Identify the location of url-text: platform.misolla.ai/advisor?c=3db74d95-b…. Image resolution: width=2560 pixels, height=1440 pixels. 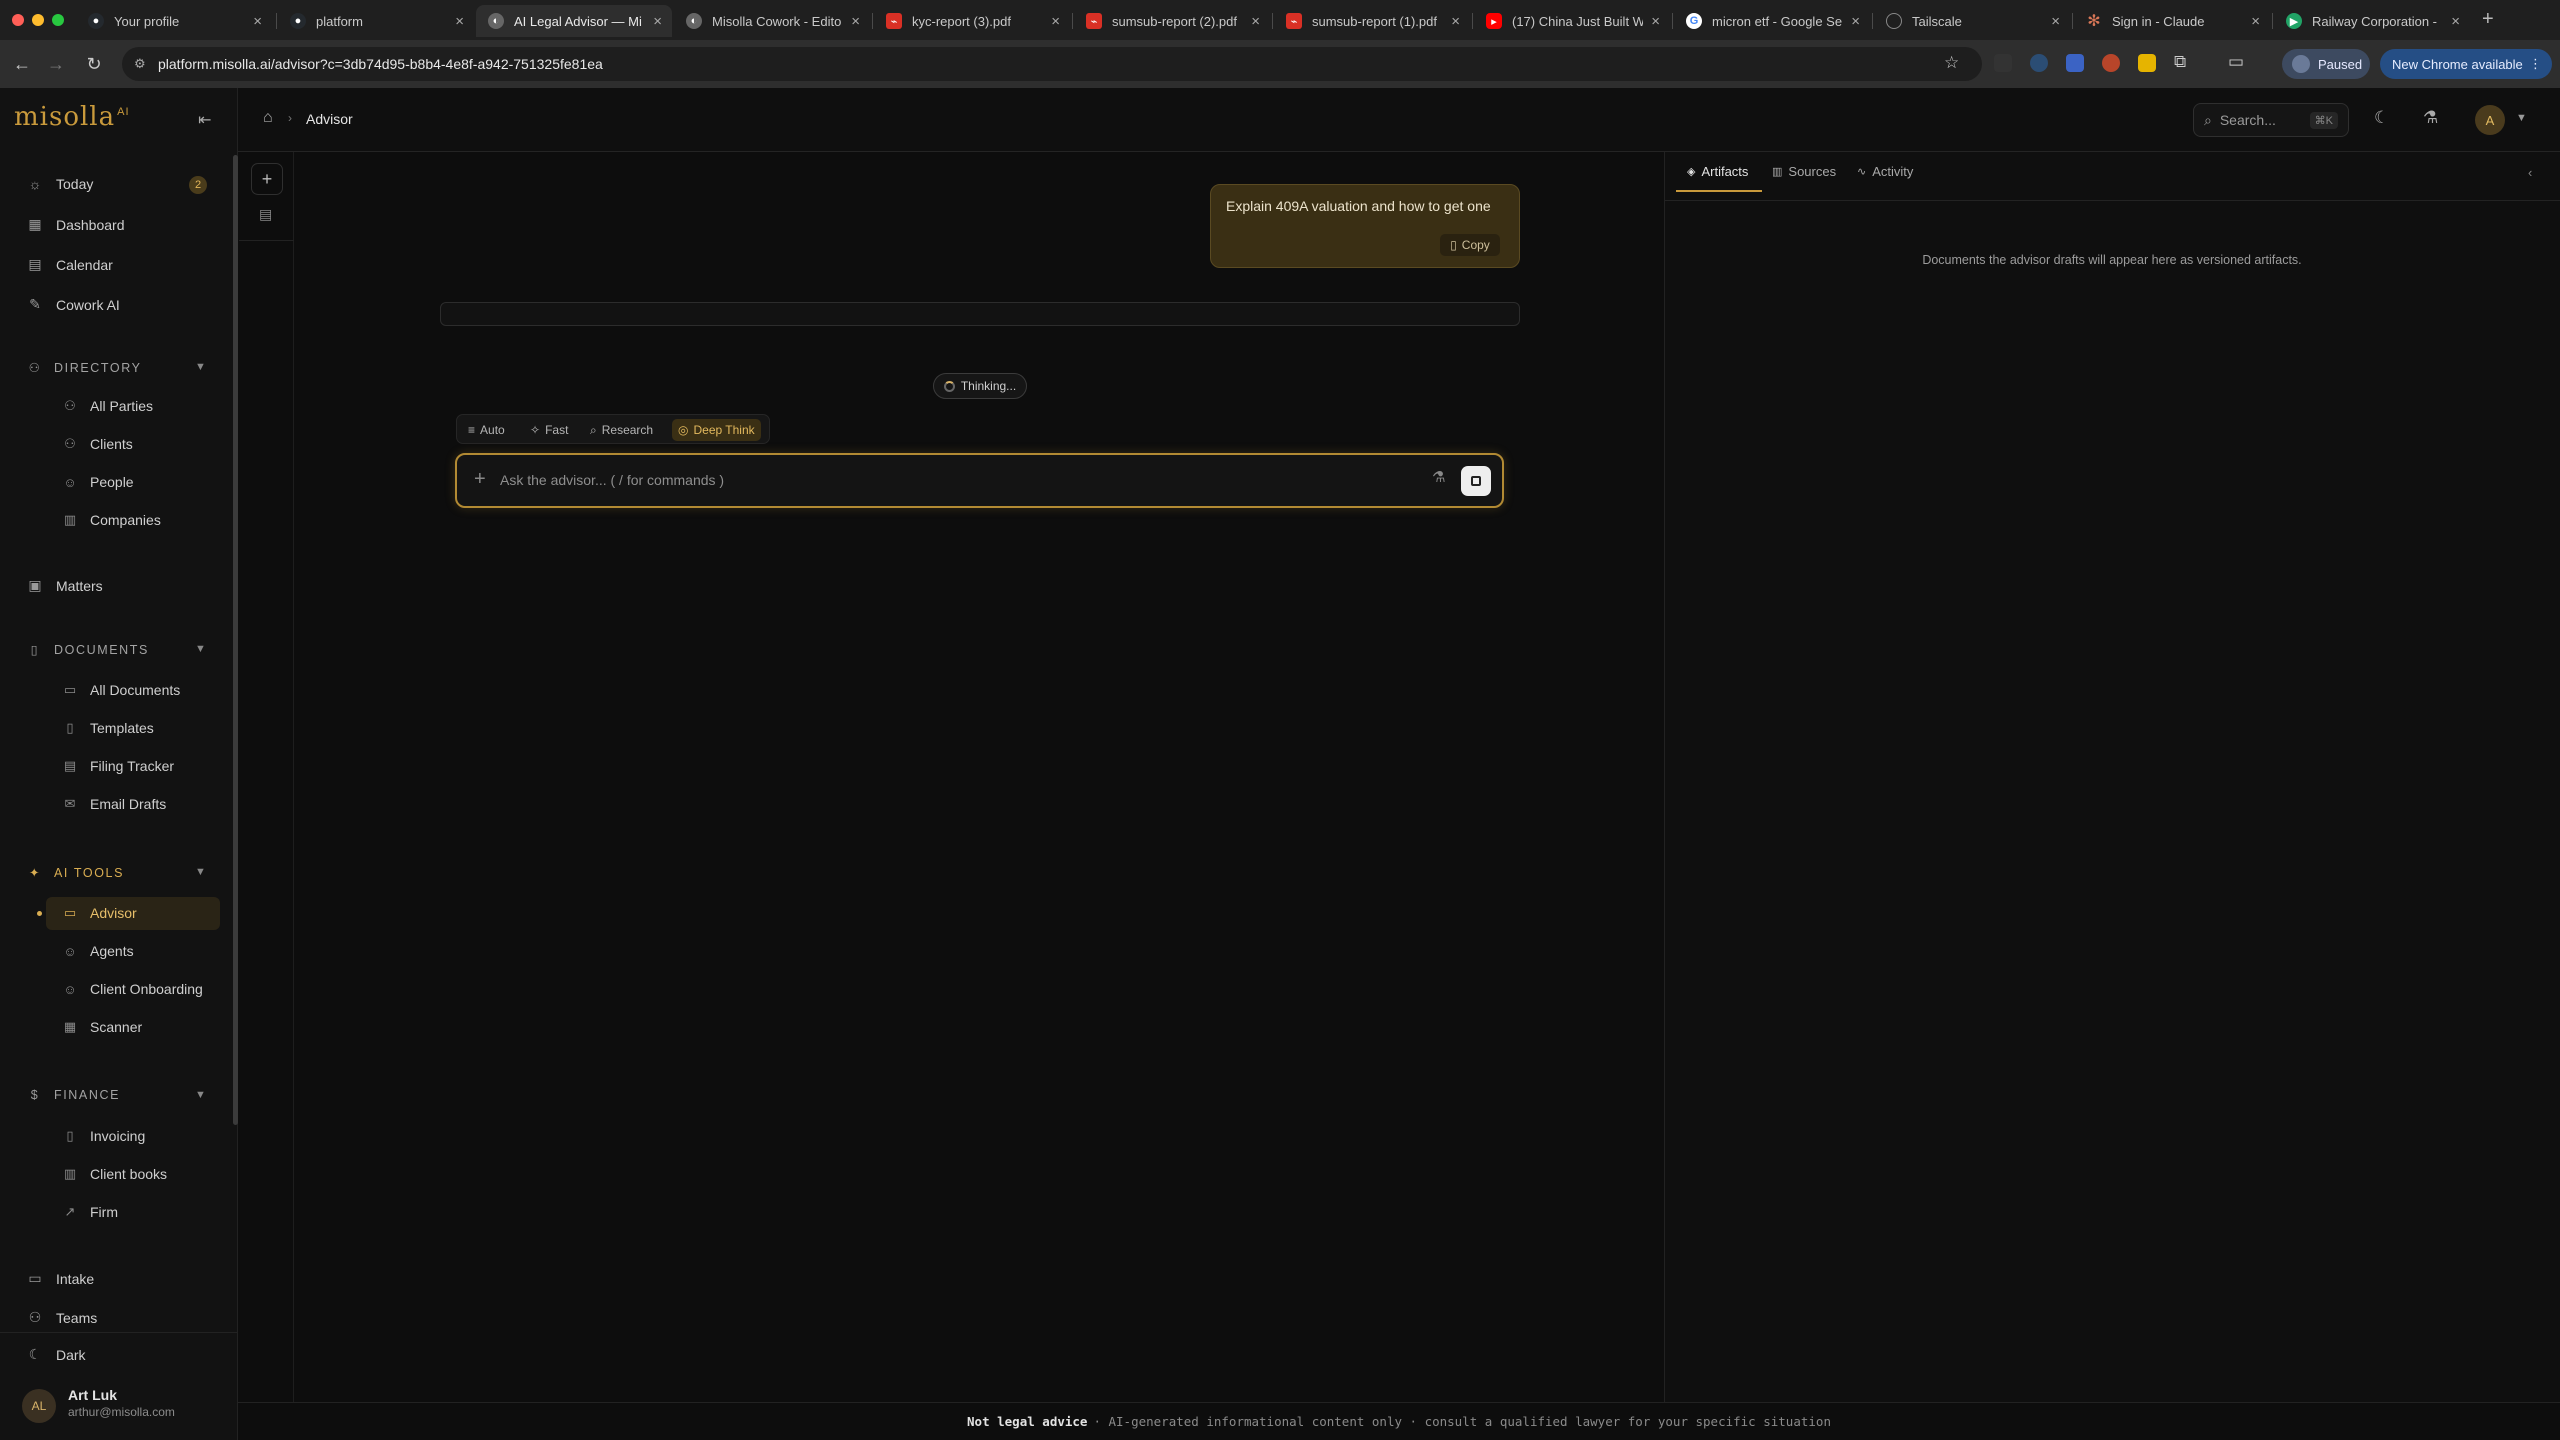
(380, 64).